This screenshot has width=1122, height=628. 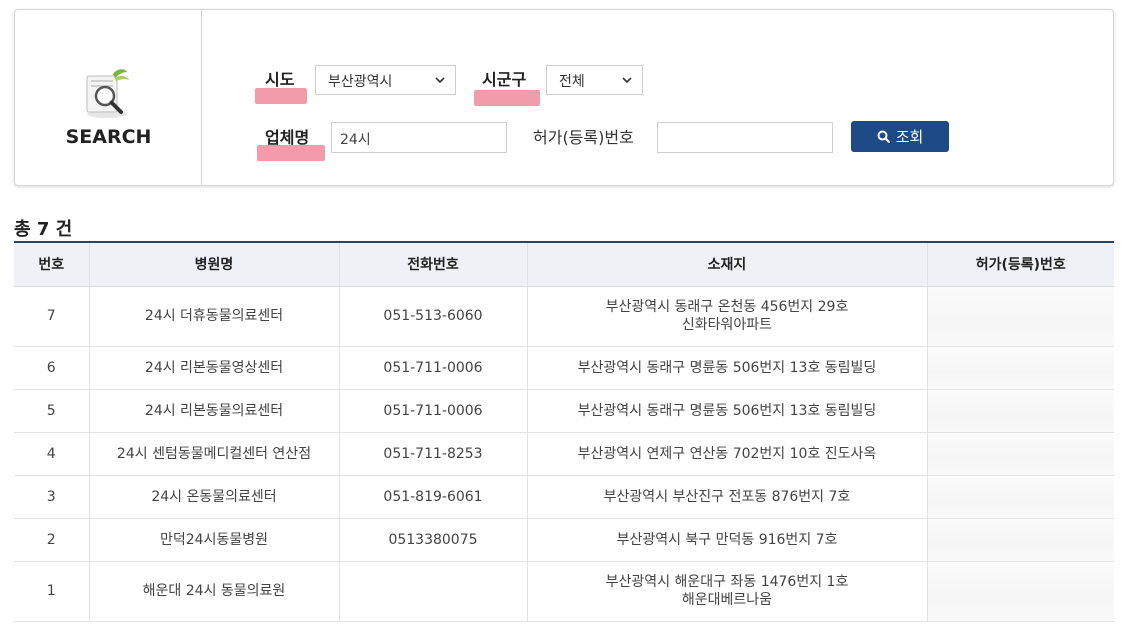 What do you see at coordinates (507, 98) in the screenshot?
I see `sigungu-highlight` at bounding box center [507, 98].